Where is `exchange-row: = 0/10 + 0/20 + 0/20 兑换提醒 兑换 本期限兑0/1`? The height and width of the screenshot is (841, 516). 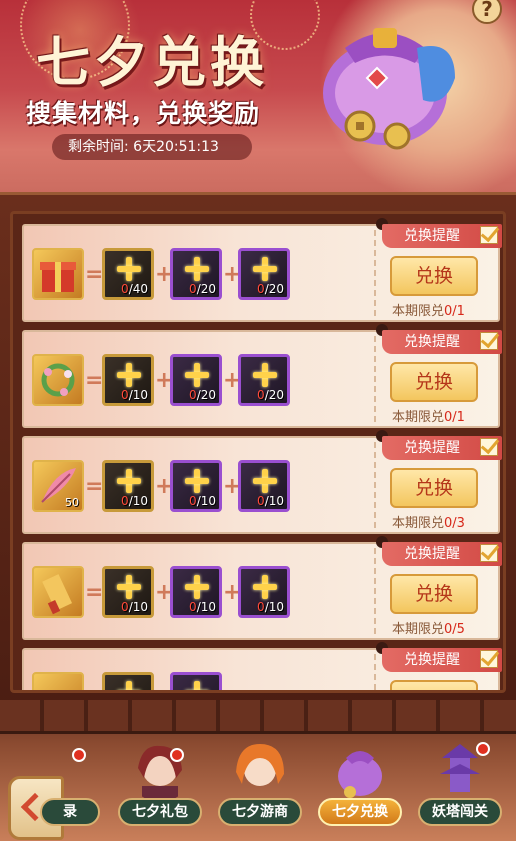 exchange-row: = 0/10 + 0/20 + 0/20 兑换提醒 兑换 本期限兑0/1 is located at coordinates (262, 376).